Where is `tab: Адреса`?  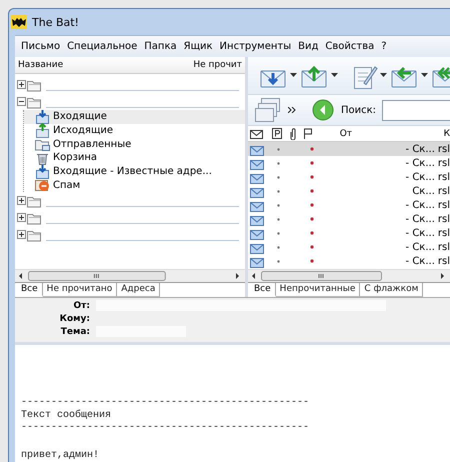
tab: Адреса is located at coordinates (138, 290).